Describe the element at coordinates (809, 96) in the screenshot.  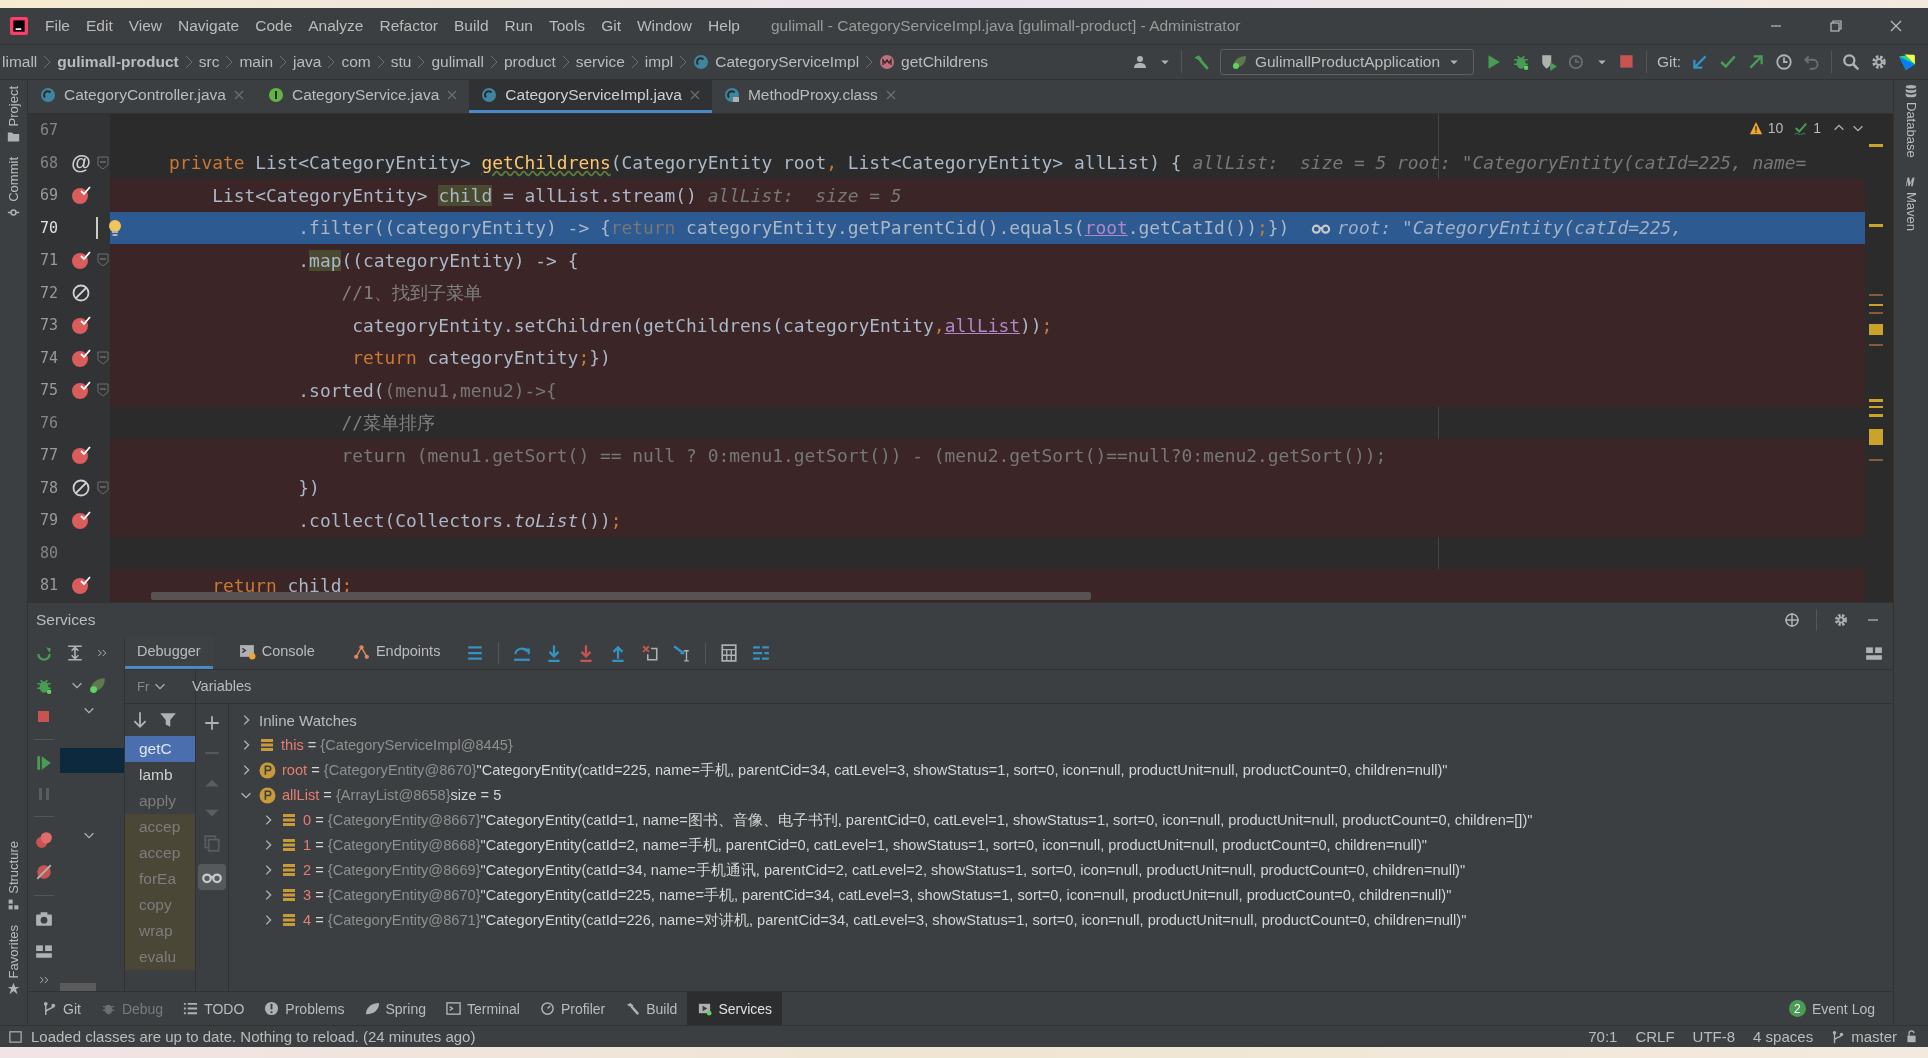
I see `editor-tab: MethodProxy.class` at that location.